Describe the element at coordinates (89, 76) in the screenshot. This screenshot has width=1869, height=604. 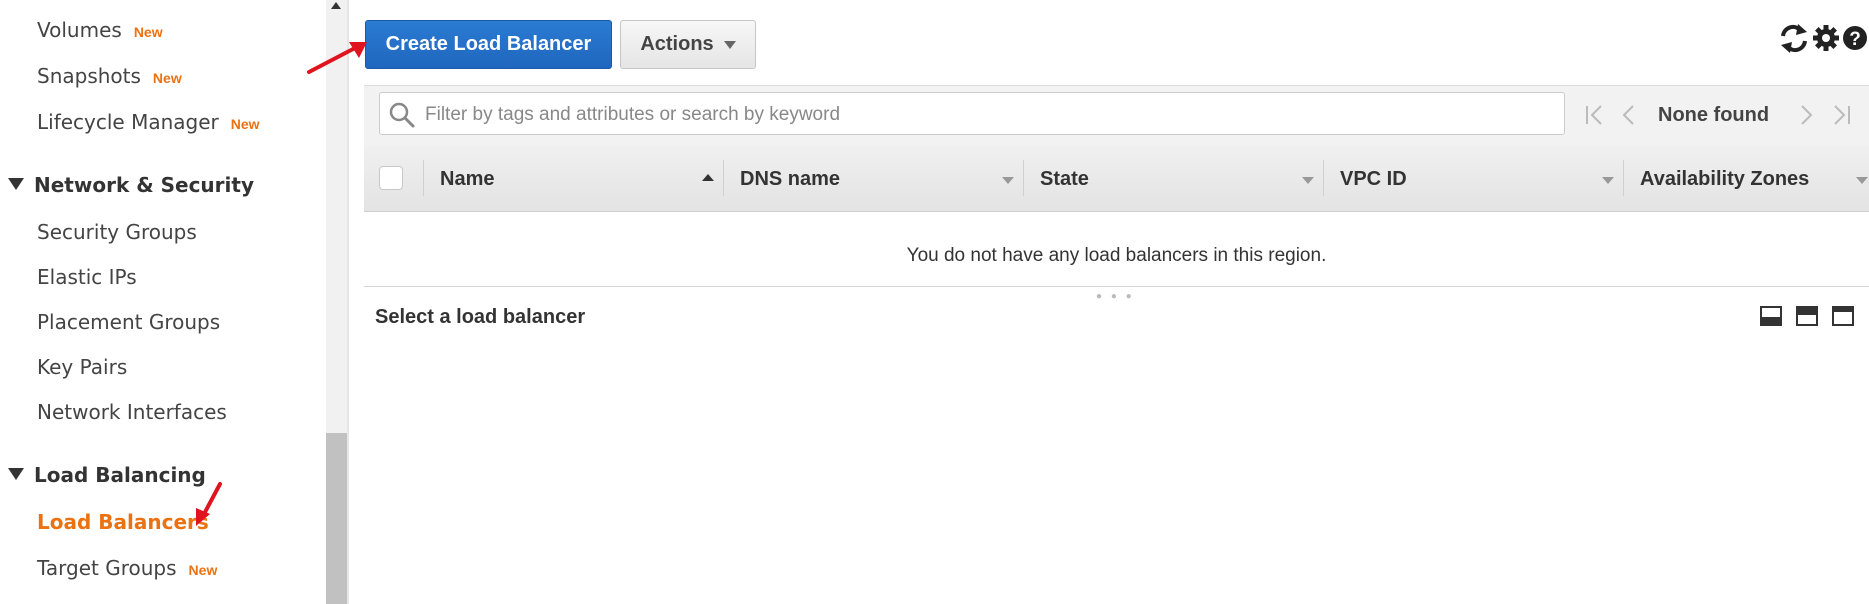
I see `sidebar-item-label: Snapshots` at that location.